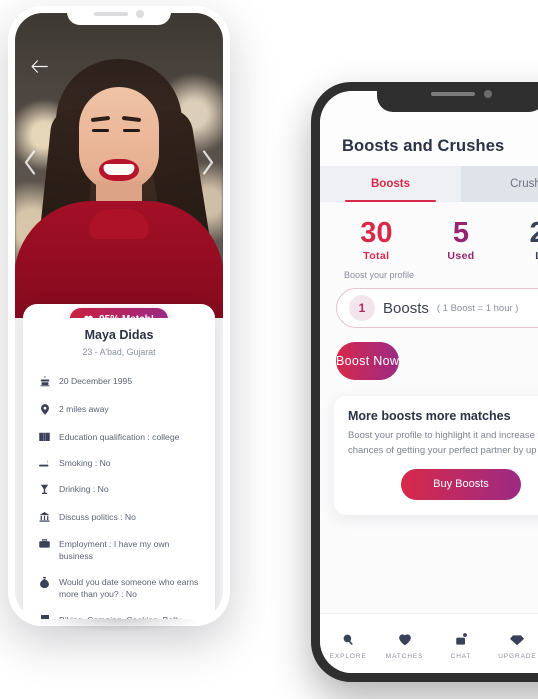  Describe the element at coordinates (429, 416) in the screenshot. I see `promo-heading: More boosts more matches` at that location.